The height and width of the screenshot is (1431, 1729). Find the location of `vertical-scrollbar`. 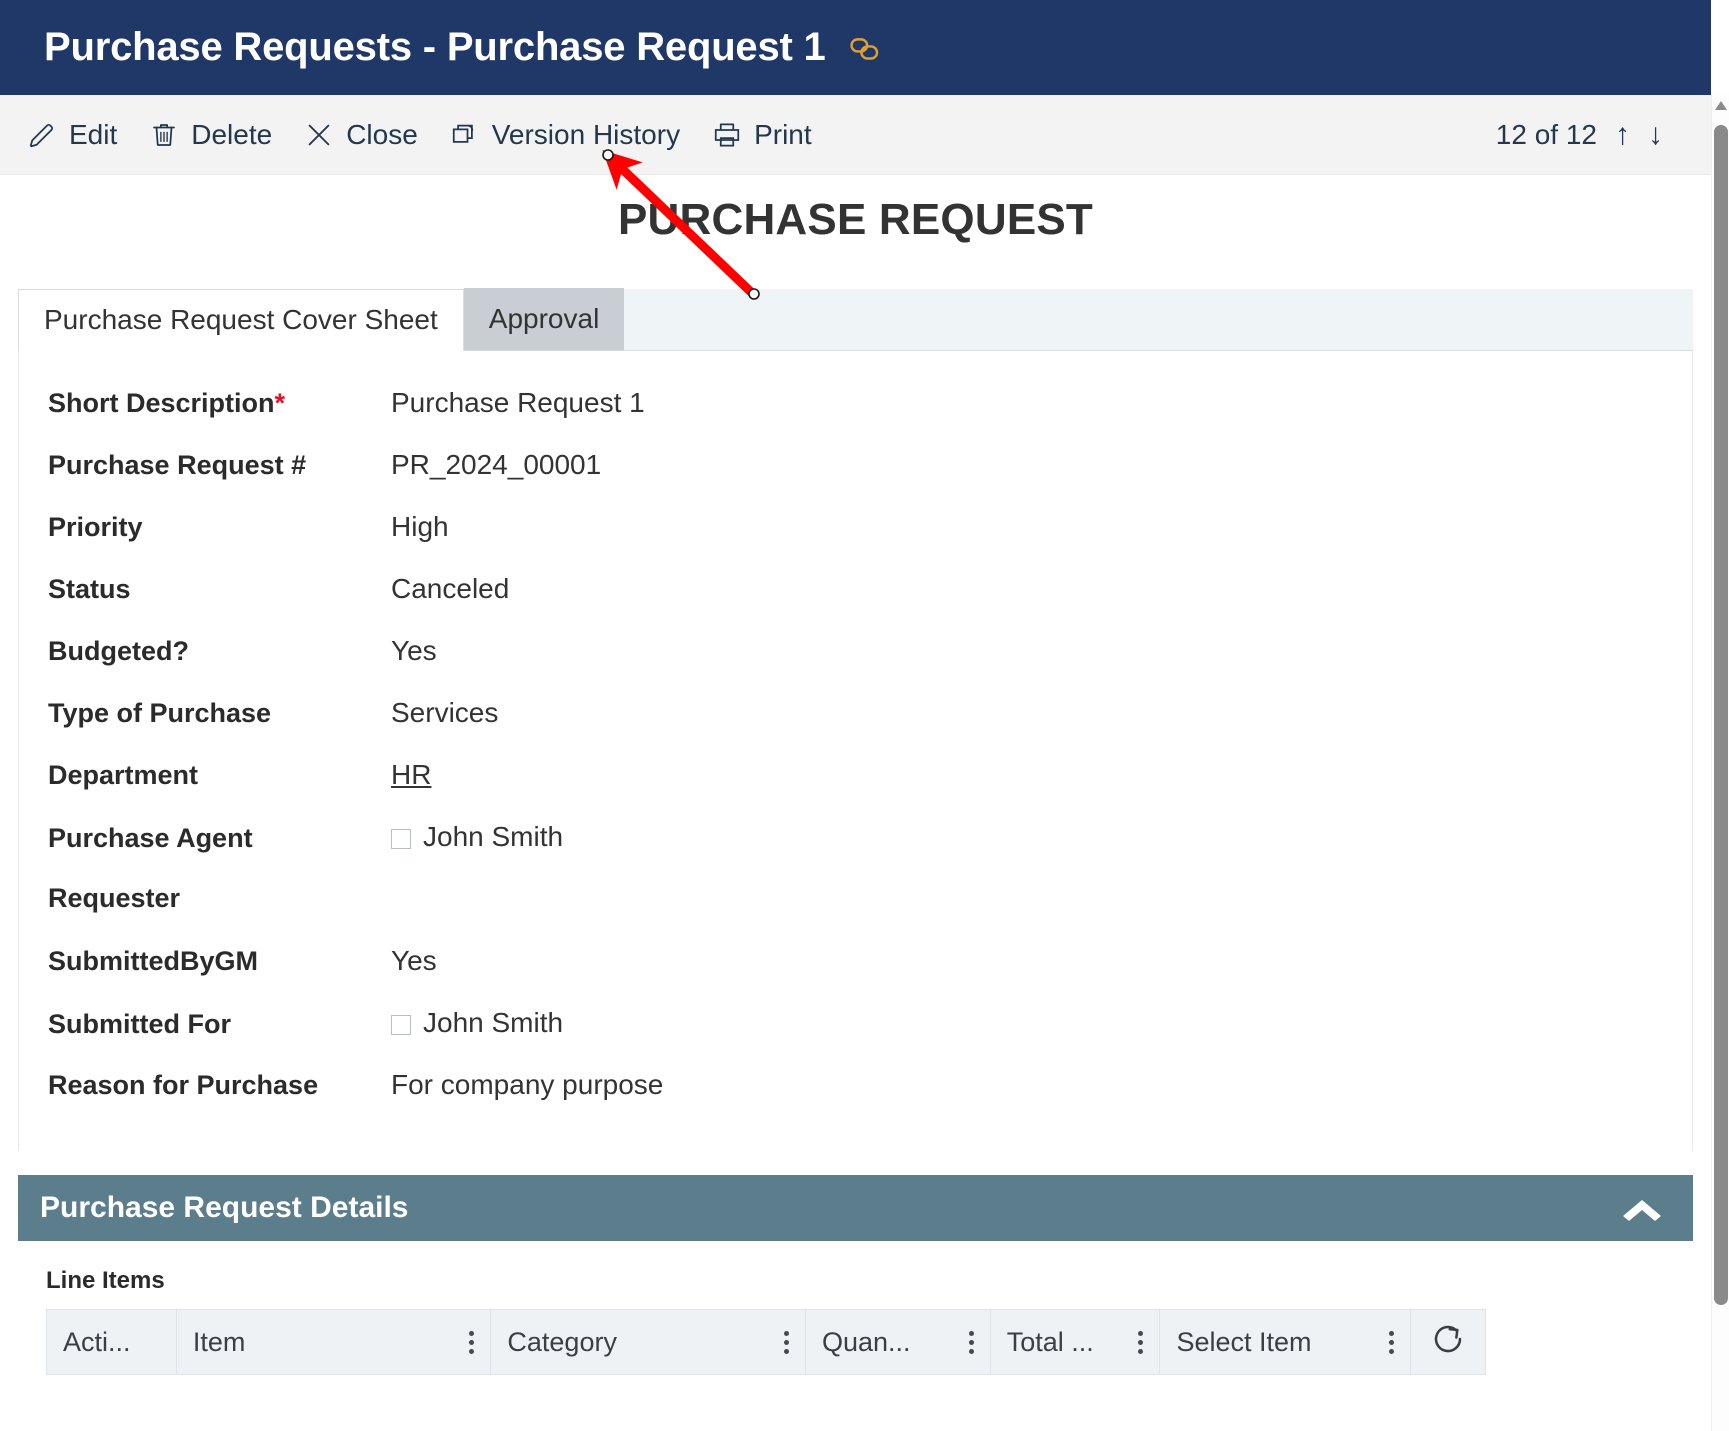

vertical-scrollbar is located at coordinates (1720, 763).